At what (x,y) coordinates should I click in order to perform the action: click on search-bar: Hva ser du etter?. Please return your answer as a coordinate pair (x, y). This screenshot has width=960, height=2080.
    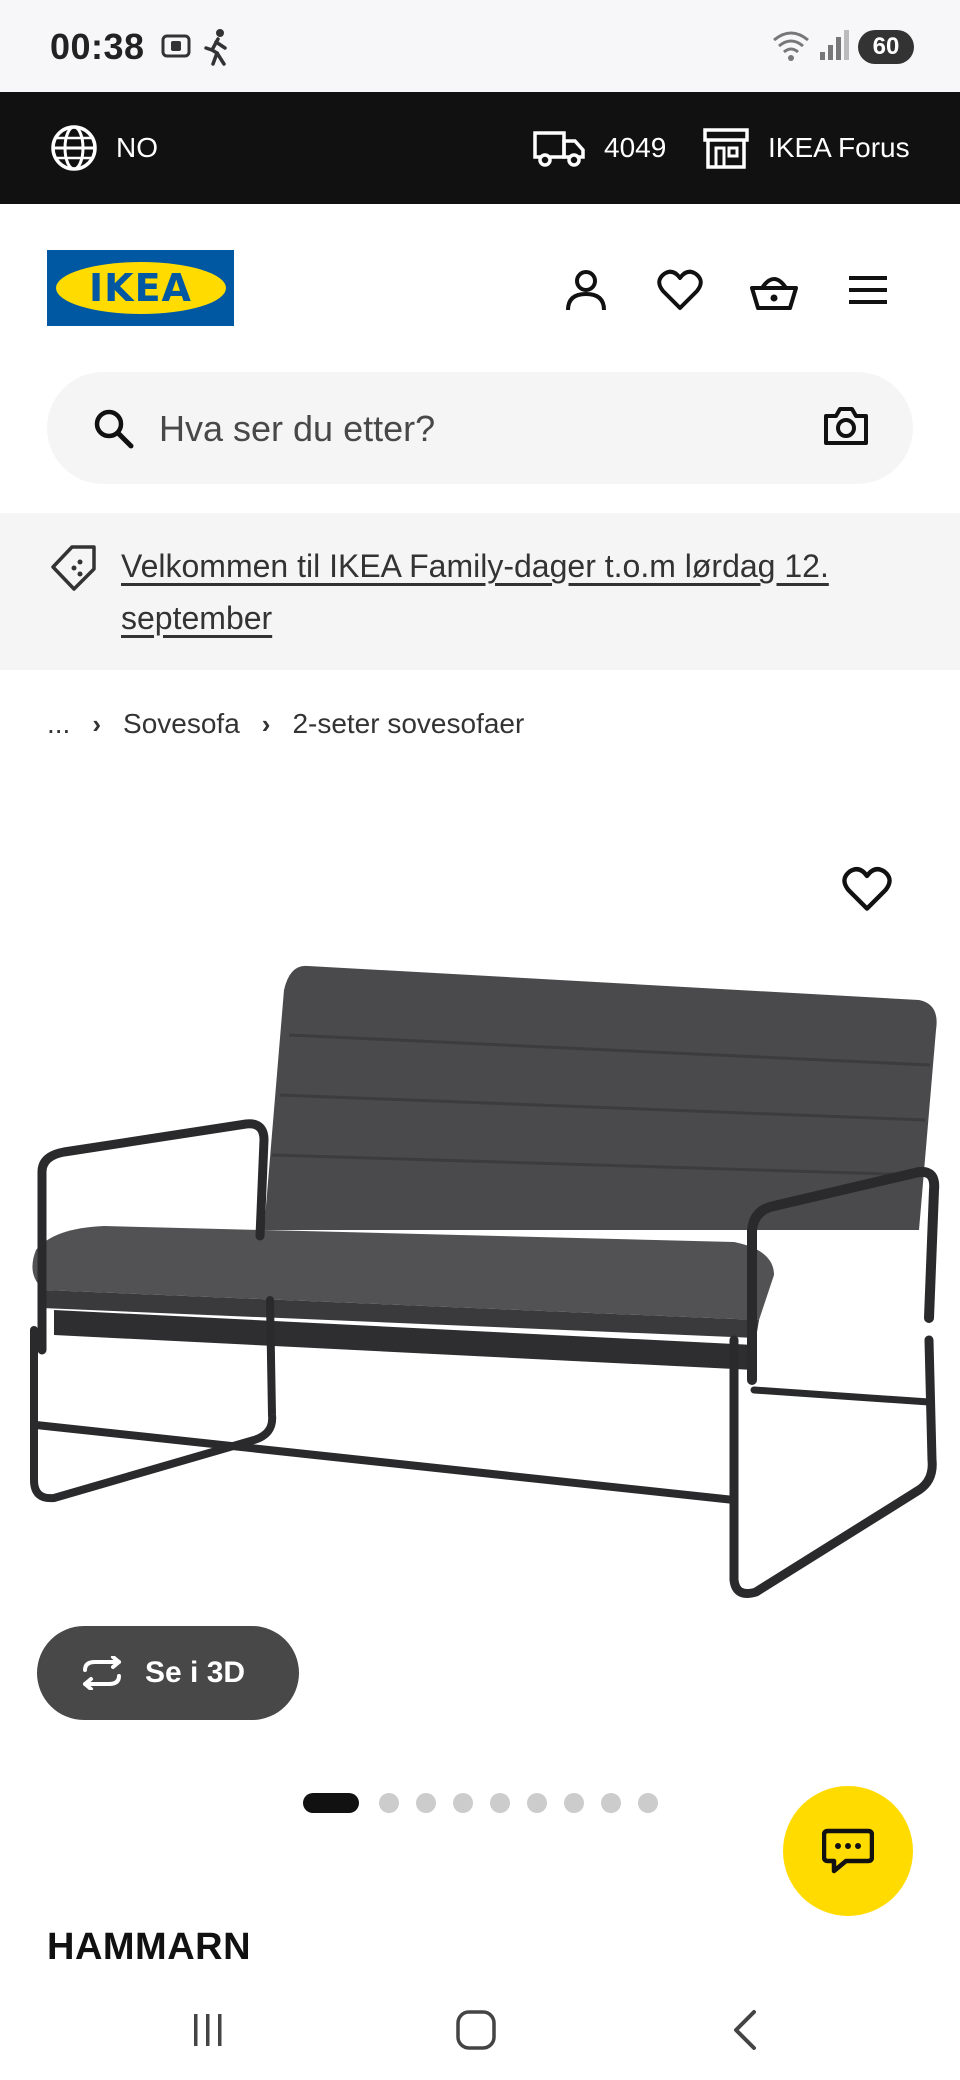
    Looking at the image, I should click on (480, 428).